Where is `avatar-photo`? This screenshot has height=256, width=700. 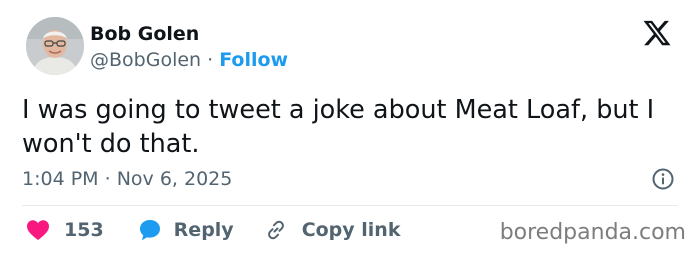
avatar-photo is located at coordinates (55, 46).